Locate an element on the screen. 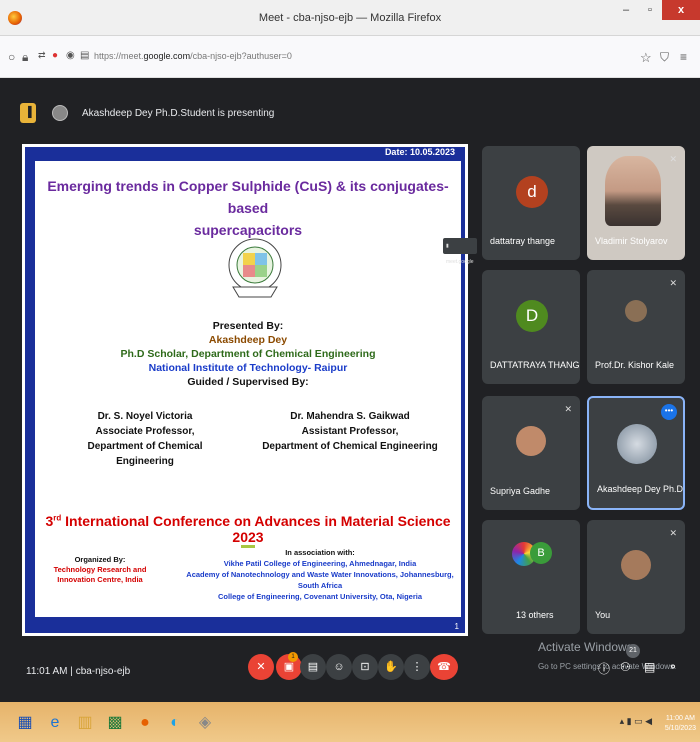 The width and height of the screenshot is (700, 742). participant-tile: B 13 others is located at coordinates (531, 577).